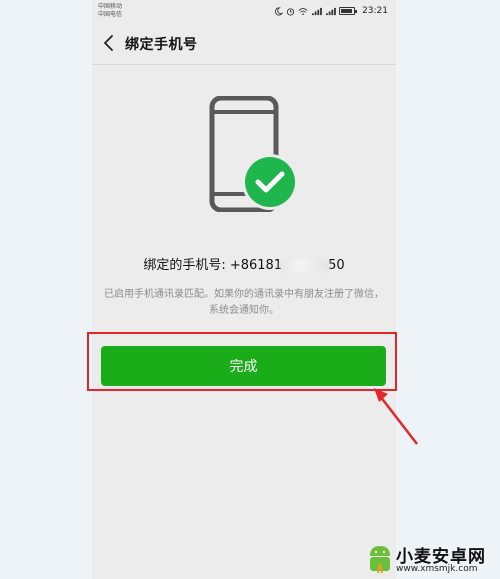  I want to click on alarm-icon, so click(290, 11).